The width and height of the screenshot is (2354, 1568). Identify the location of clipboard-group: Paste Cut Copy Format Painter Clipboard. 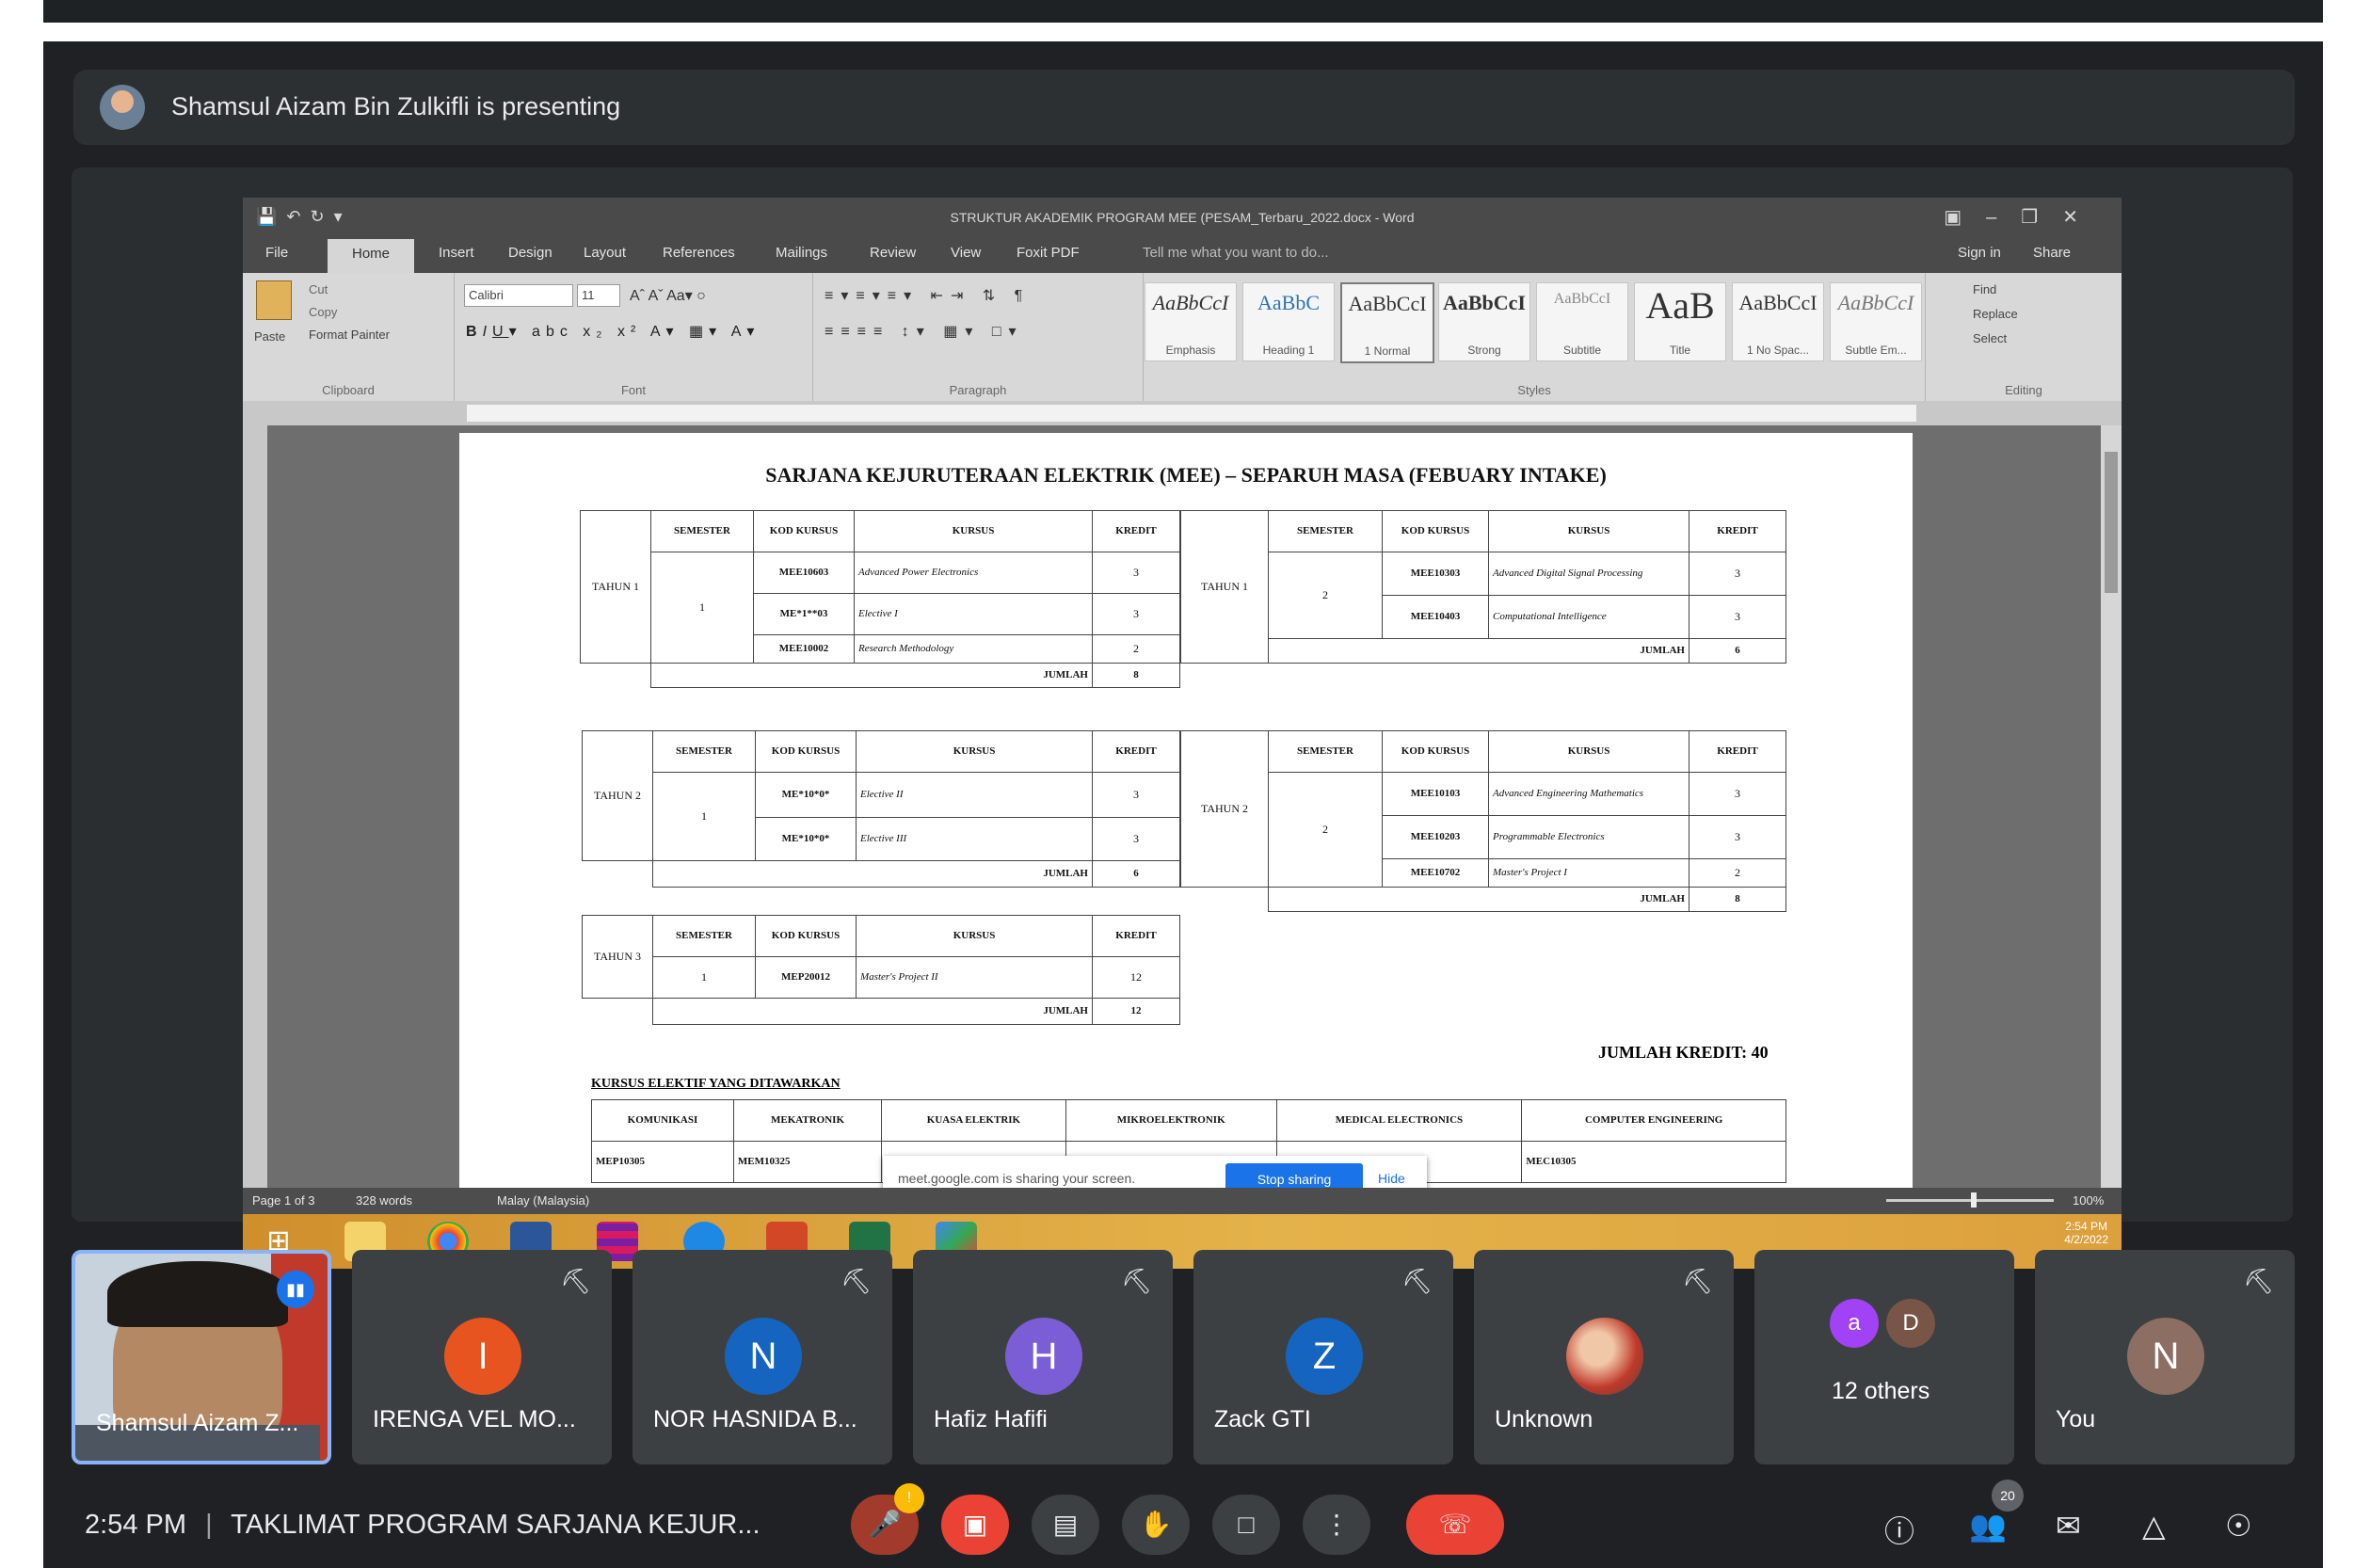
(349, 337).